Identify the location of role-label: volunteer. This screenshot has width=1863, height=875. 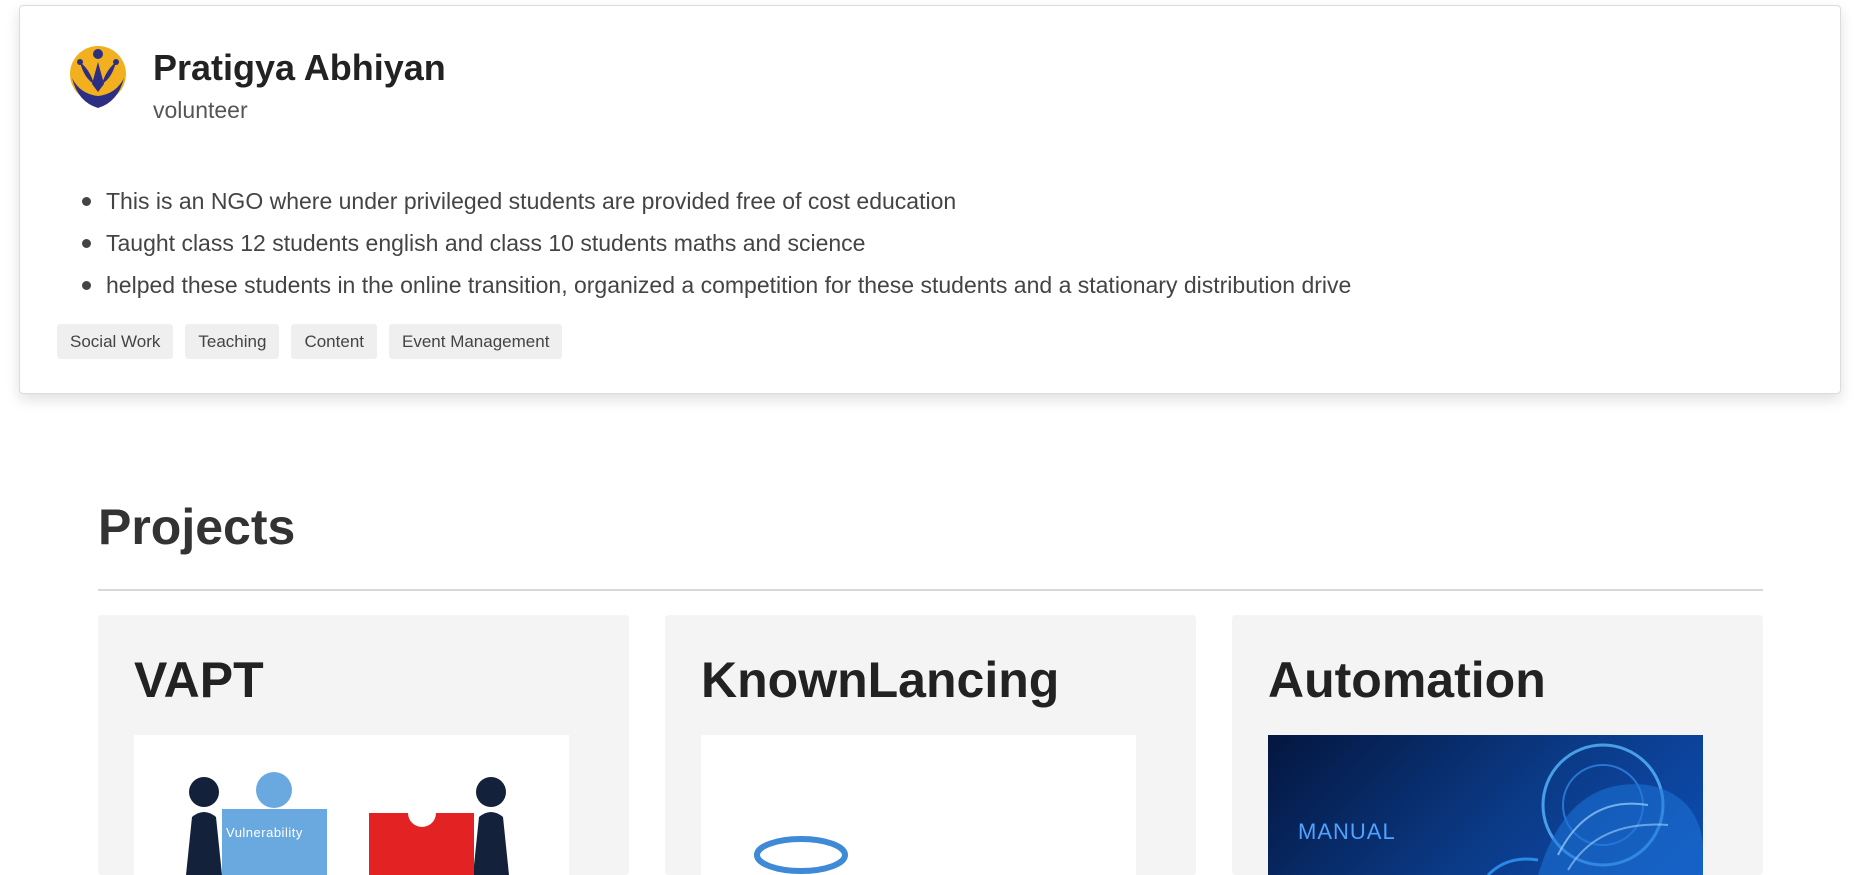
(200, 110).